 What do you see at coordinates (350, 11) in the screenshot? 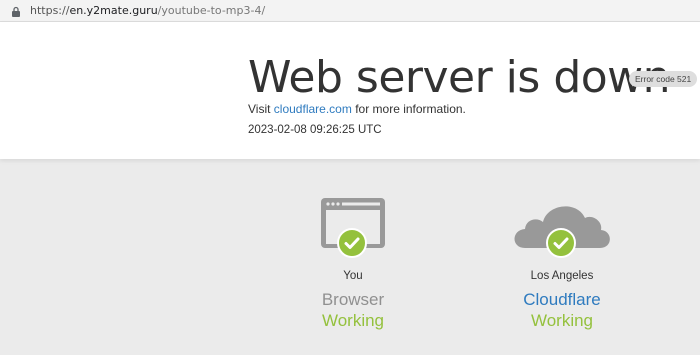
I see `address-bar: https://en.y2mate.guru/youtube-to-mp3-4/` at bounding box center [350, 11].